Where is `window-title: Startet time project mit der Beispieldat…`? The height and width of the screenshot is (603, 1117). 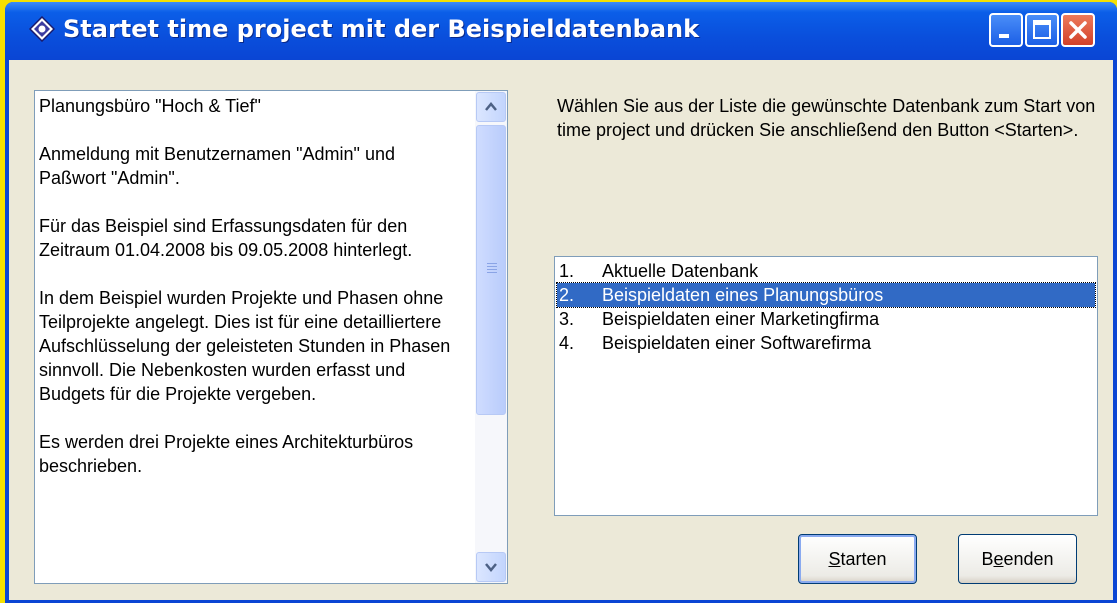 window-title: Startet time project mit der Beispieldat… is located at coordinates (381, 29).